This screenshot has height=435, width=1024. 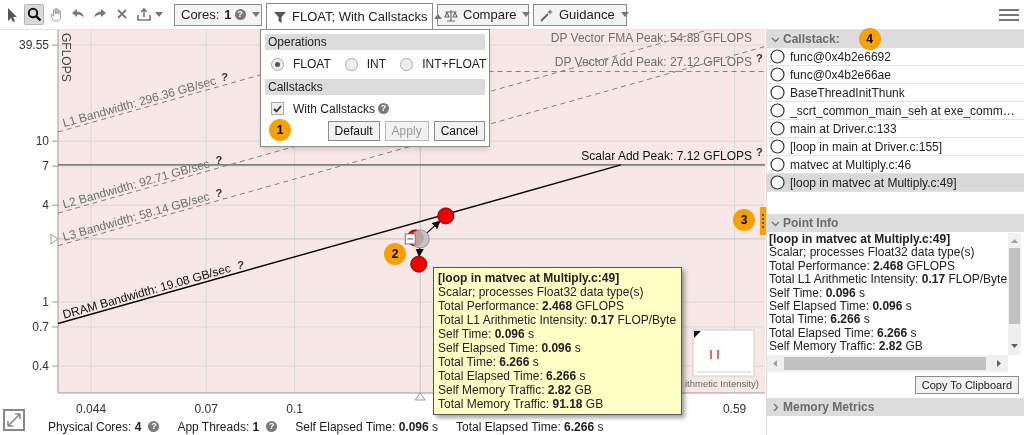 What do you see at coordinates (860, 240) in the screenshot?
I see `info-heading: [loop in matvec at Multiply.c:49]` at bounding box center [860, 240].